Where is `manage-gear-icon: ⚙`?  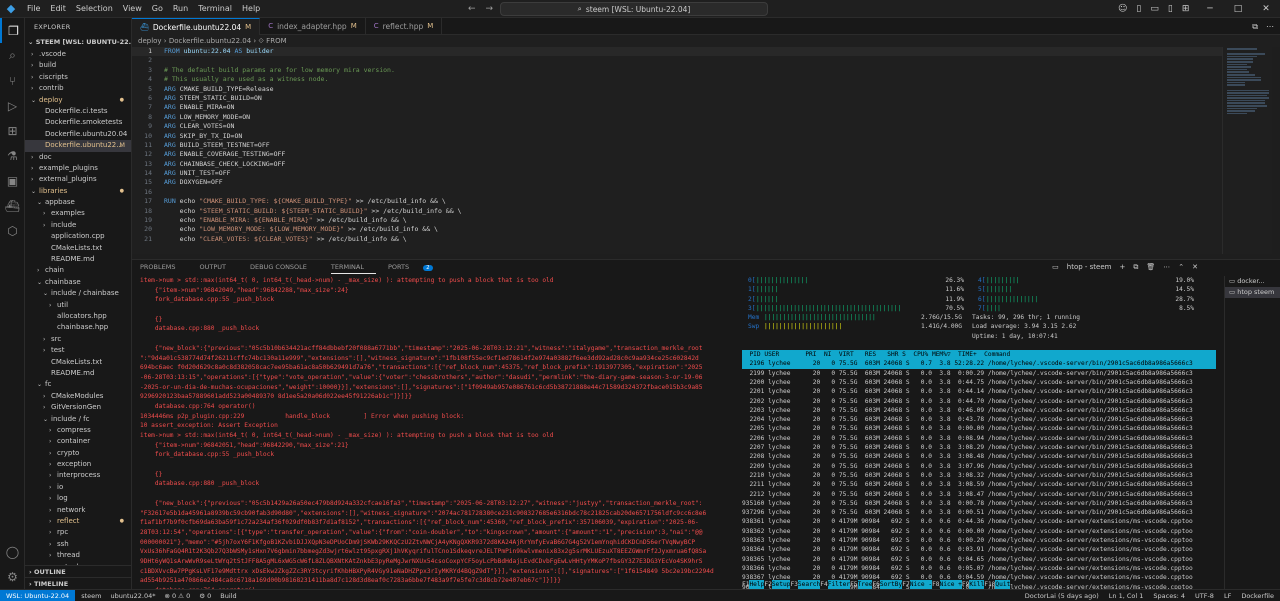 manage-gear-icon: ⚙ is located at coordinates (12, 576).